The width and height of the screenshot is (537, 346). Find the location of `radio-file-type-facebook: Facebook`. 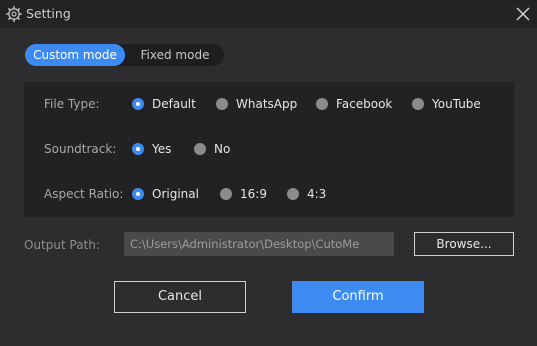

radio-file-type-facebook: Facebook is located at coordinates (354, 104).